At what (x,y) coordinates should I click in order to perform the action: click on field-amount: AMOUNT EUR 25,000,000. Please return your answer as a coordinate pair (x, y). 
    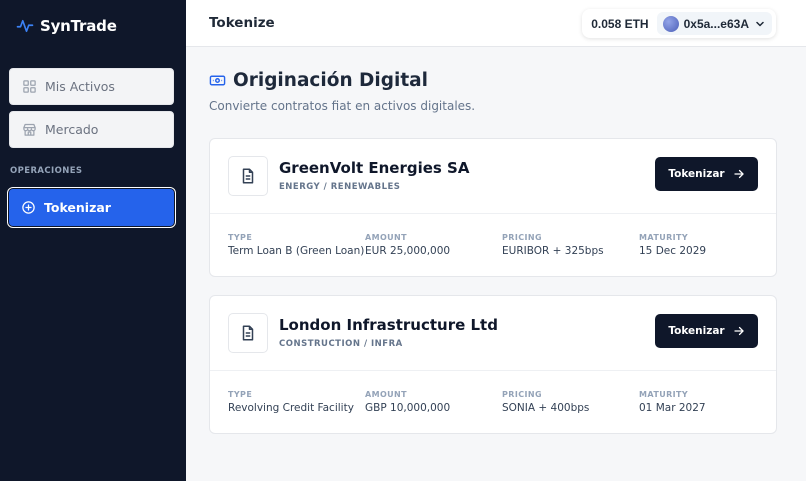
    Looking at the image, I should click on (407, 245).